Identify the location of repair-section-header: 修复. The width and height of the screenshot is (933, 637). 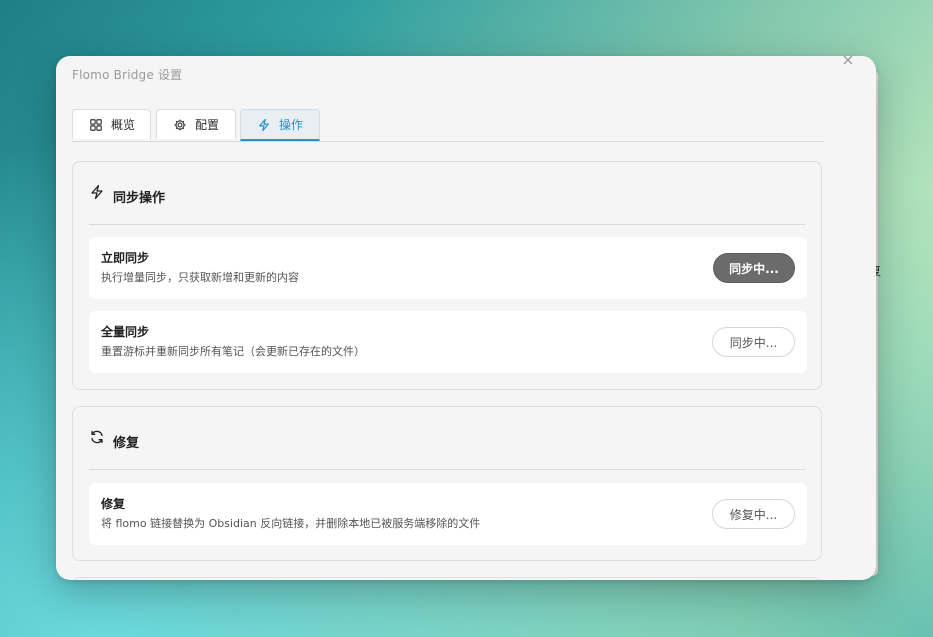
(114, 440).